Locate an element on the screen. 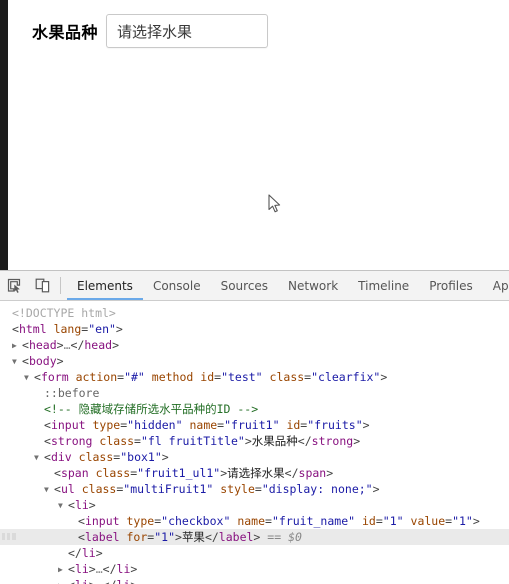  fruit-title-label: 水果品种 is located at coordinates (65, 32).